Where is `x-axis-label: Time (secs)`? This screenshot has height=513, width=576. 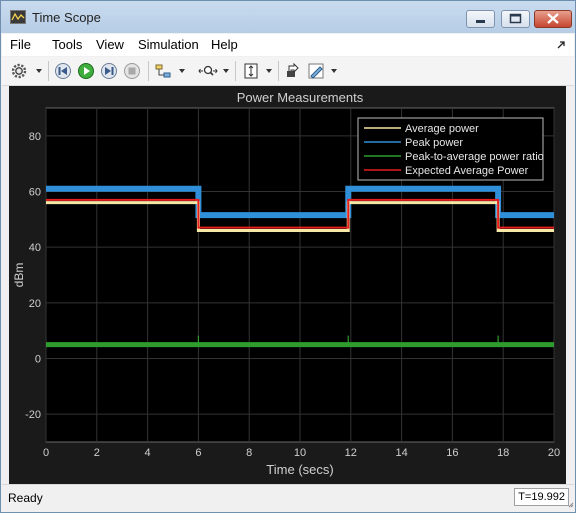 x-axis-label: Time (secs) is located at coordinates (299, 469).